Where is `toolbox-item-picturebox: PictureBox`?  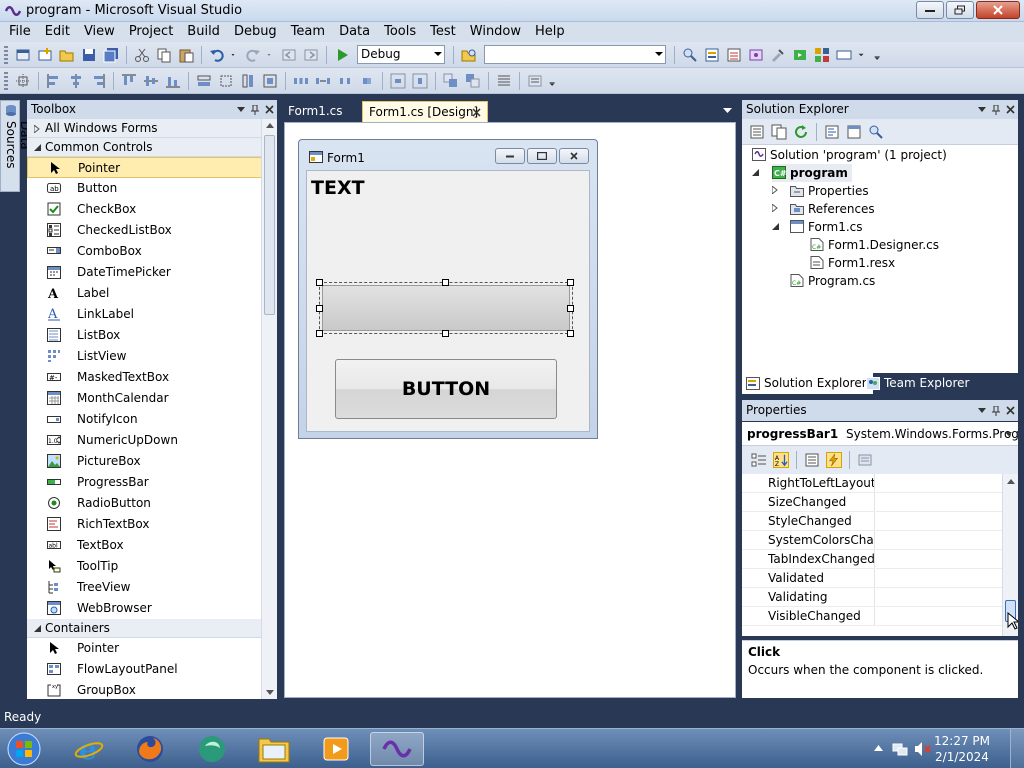
toolbox-item-picturebox: PictureBox is located at coordinates (152, 461).